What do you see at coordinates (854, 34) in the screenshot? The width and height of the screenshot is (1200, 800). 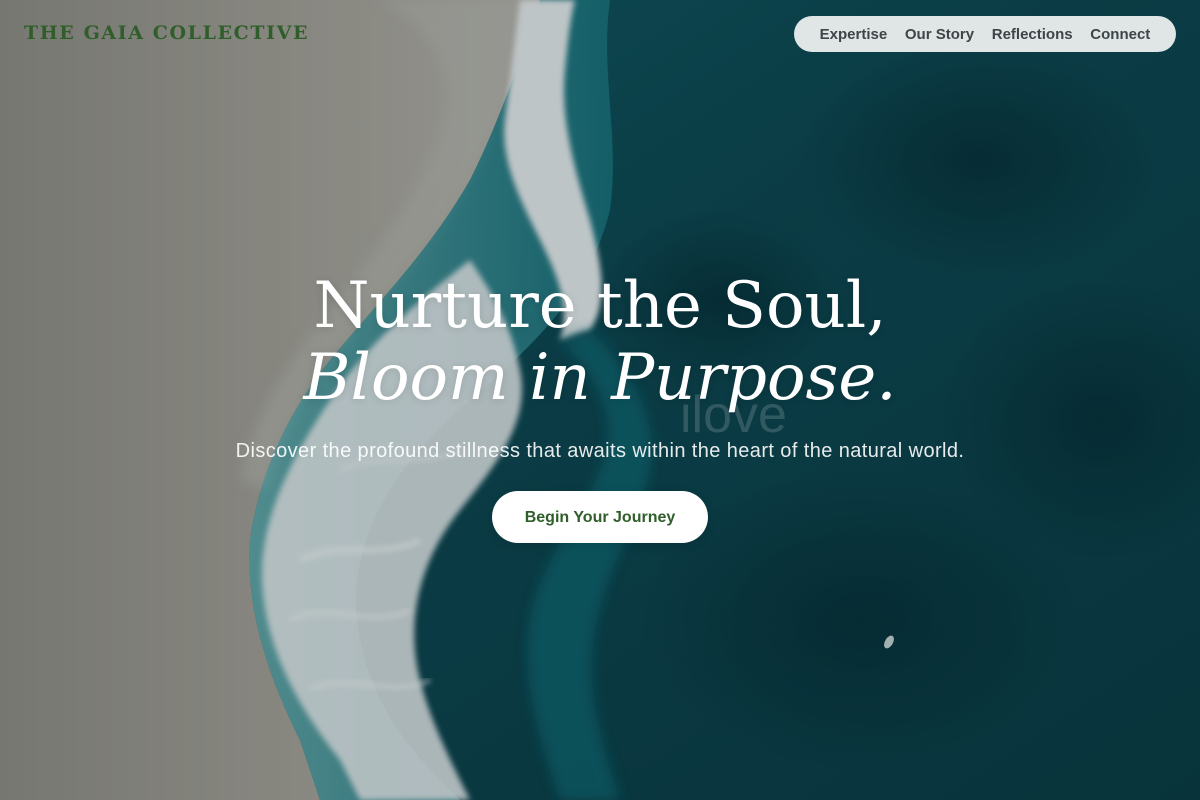 I see `nav-link-expertise: Expertise` at bounding box center [854, 34].